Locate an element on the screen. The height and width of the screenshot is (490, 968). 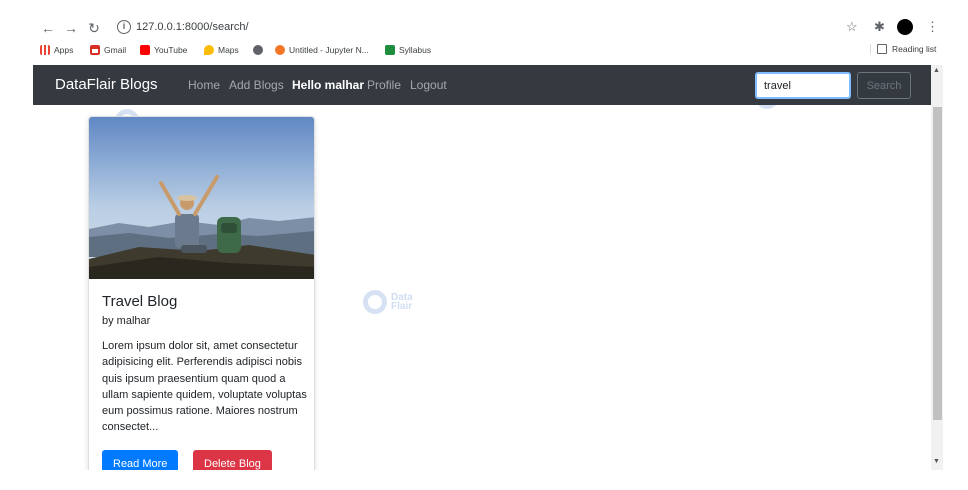
reading-list-label: Reading list is located at coordinates (914, 49).